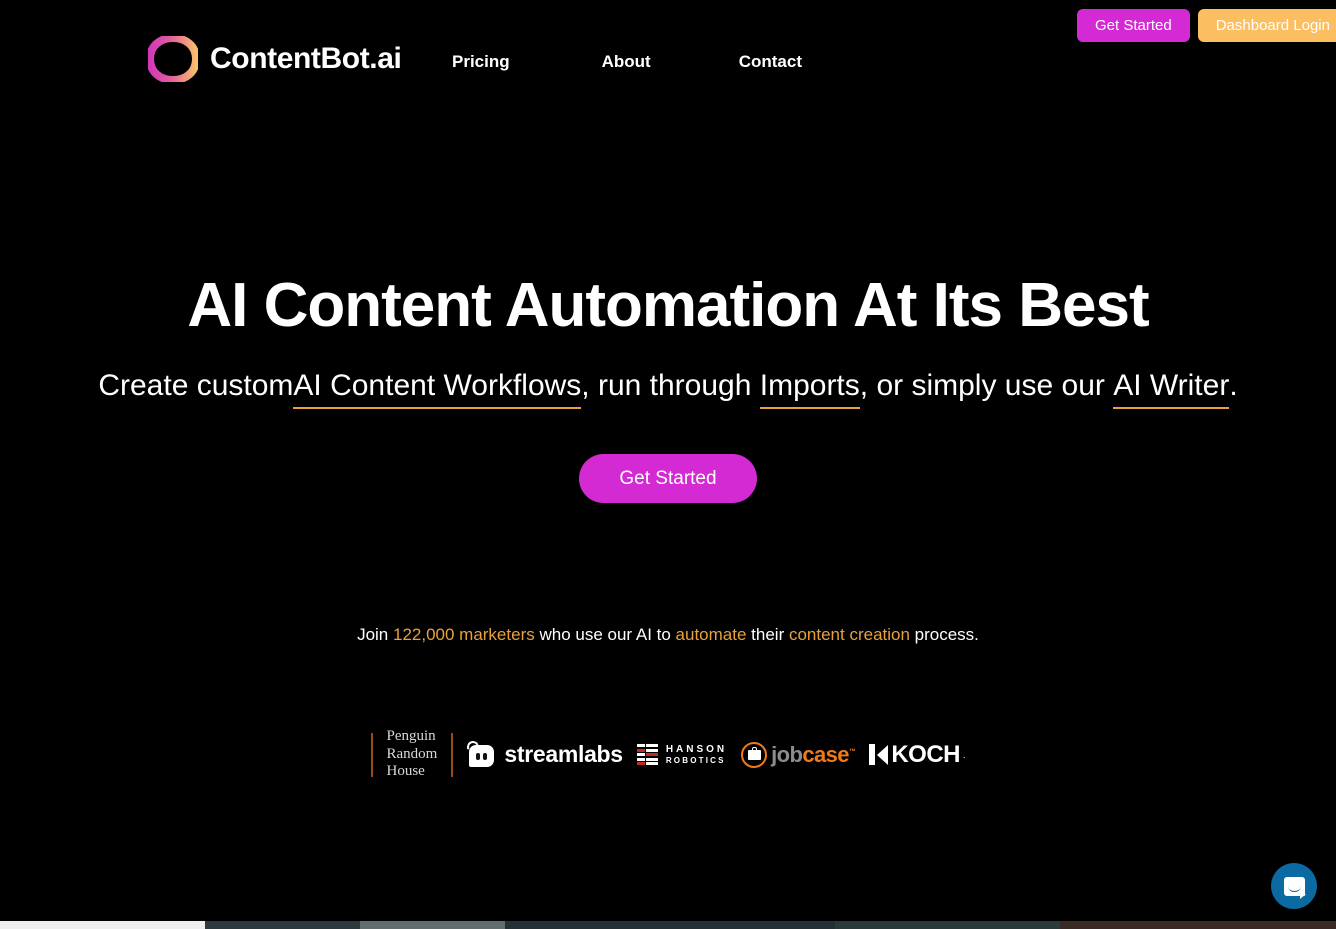 The height and width of the screenshot is (929, 1336). What do you see at coordinates (668, 305) in the screenshot?
I see `page-title: AI Content Automation At Its Best` at bounding box center [668, 305].